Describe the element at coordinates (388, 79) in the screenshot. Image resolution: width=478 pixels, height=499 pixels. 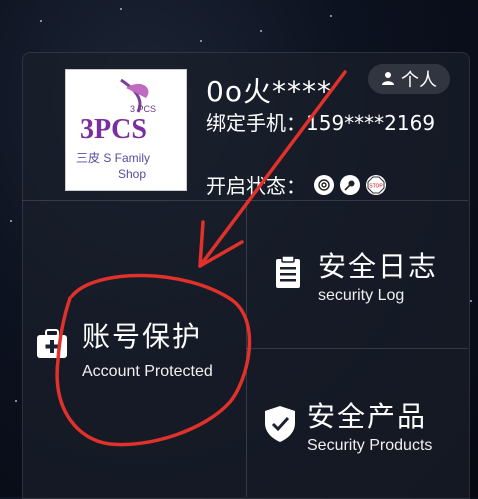
I see `person-icon` at that location.